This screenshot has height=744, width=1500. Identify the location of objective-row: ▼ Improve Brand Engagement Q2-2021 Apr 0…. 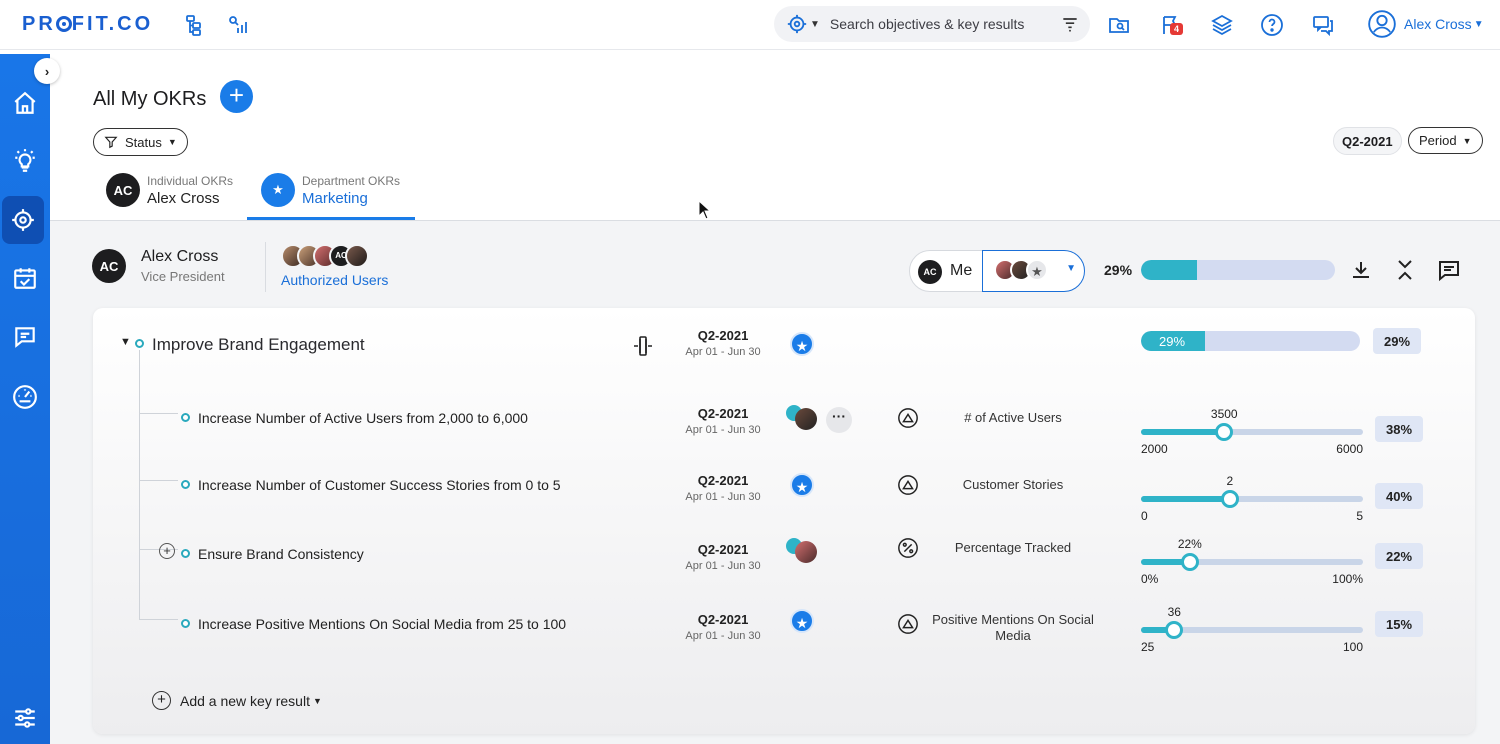
(784, 344).